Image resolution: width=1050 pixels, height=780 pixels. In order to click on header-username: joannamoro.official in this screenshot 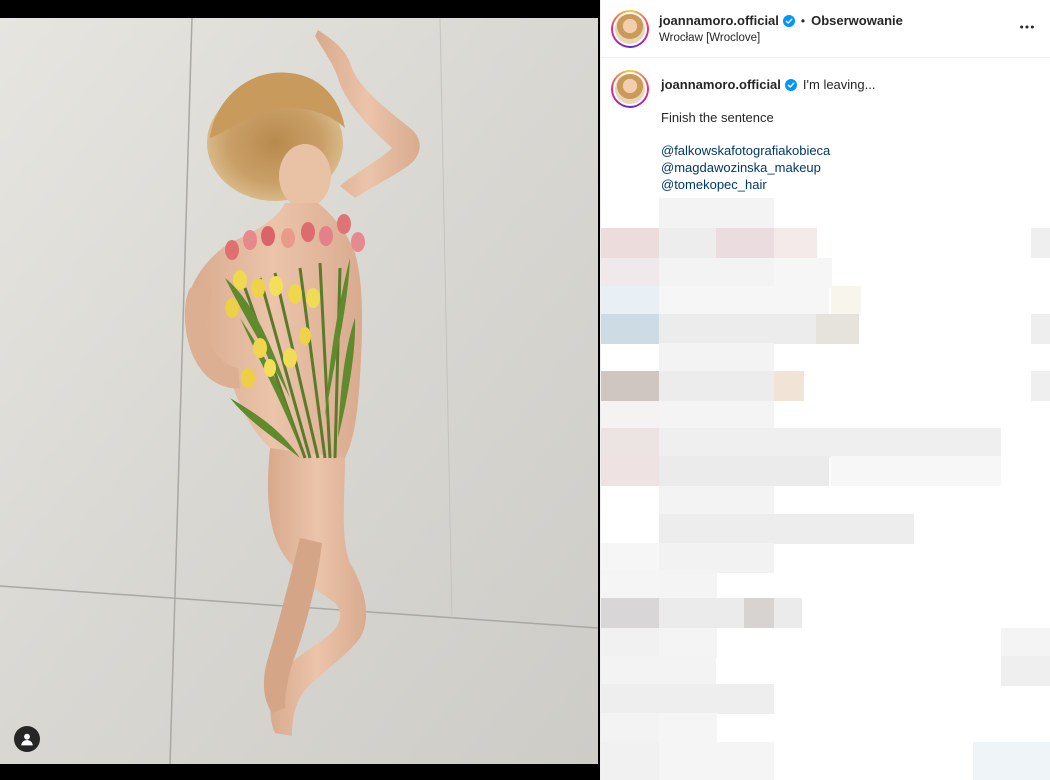, I will do `click(719, 20)`.